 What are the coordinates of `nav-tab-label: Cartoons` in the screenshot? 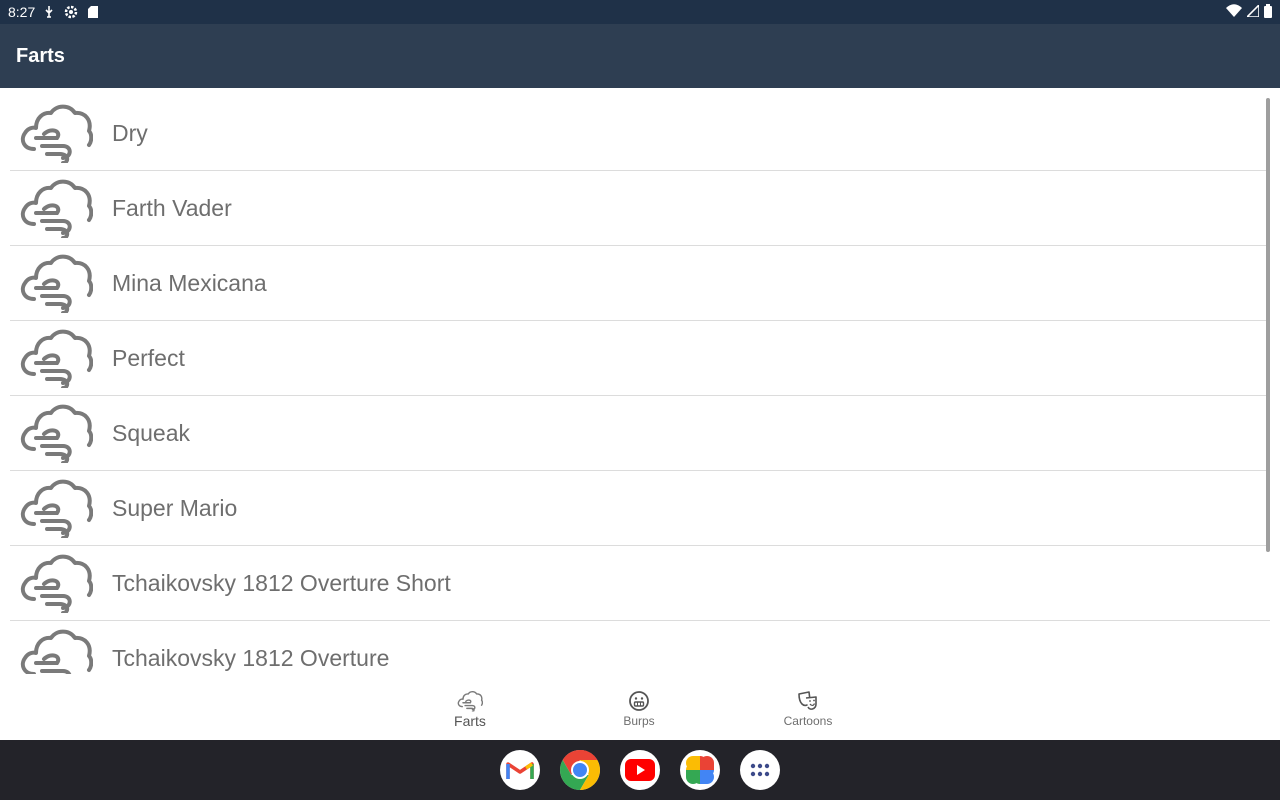 It's located at (808, 721).